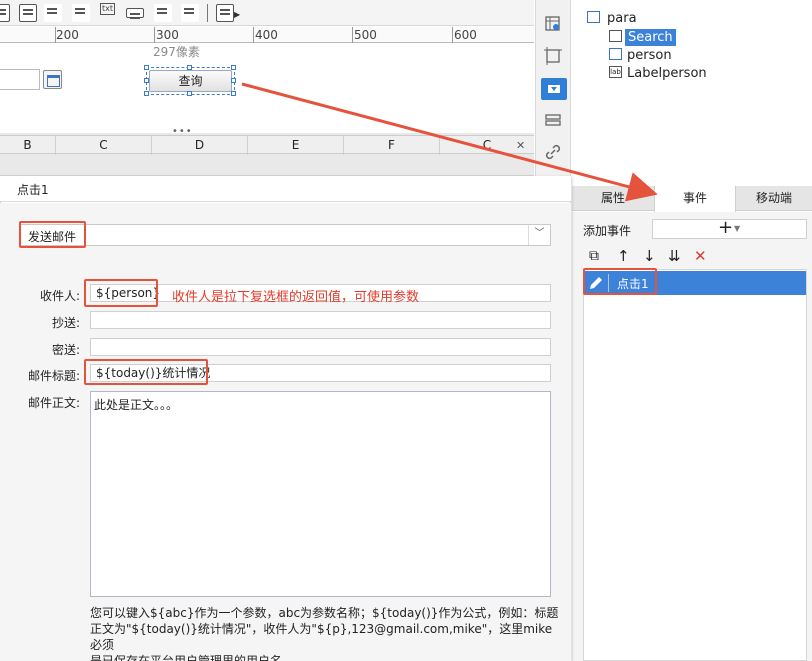  Describe the element at coordinates (539, 235) in the screenshot. I see `chevron-down-icon: ﹀` at that location.